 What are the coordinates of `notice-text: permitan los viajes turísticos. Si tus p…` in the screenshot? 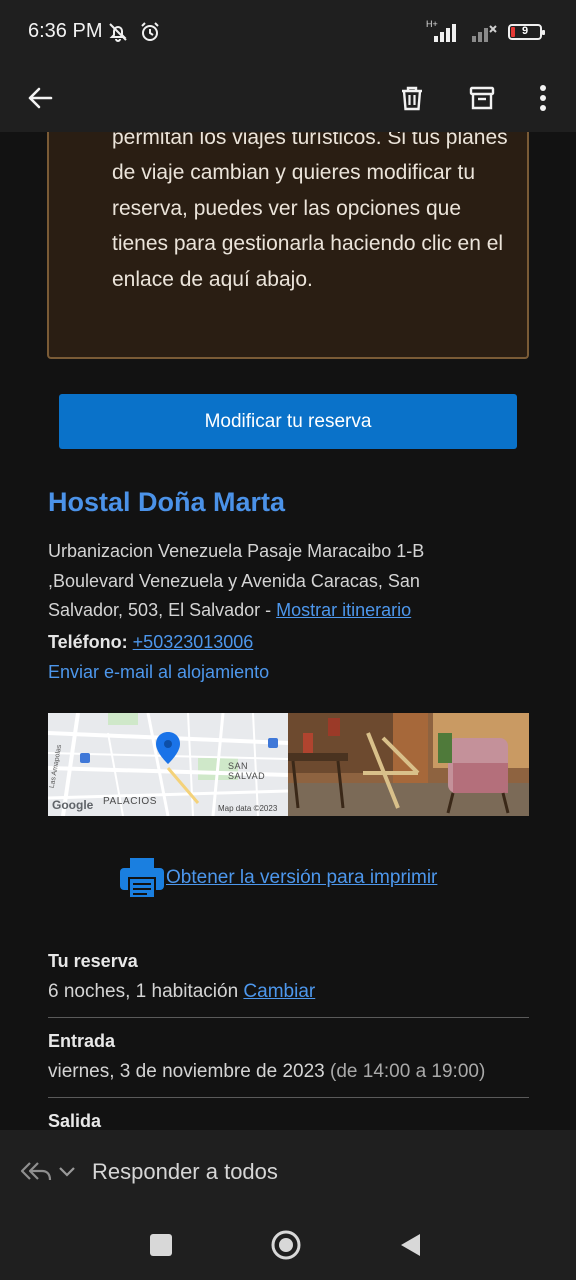 It's located at (310, 211).